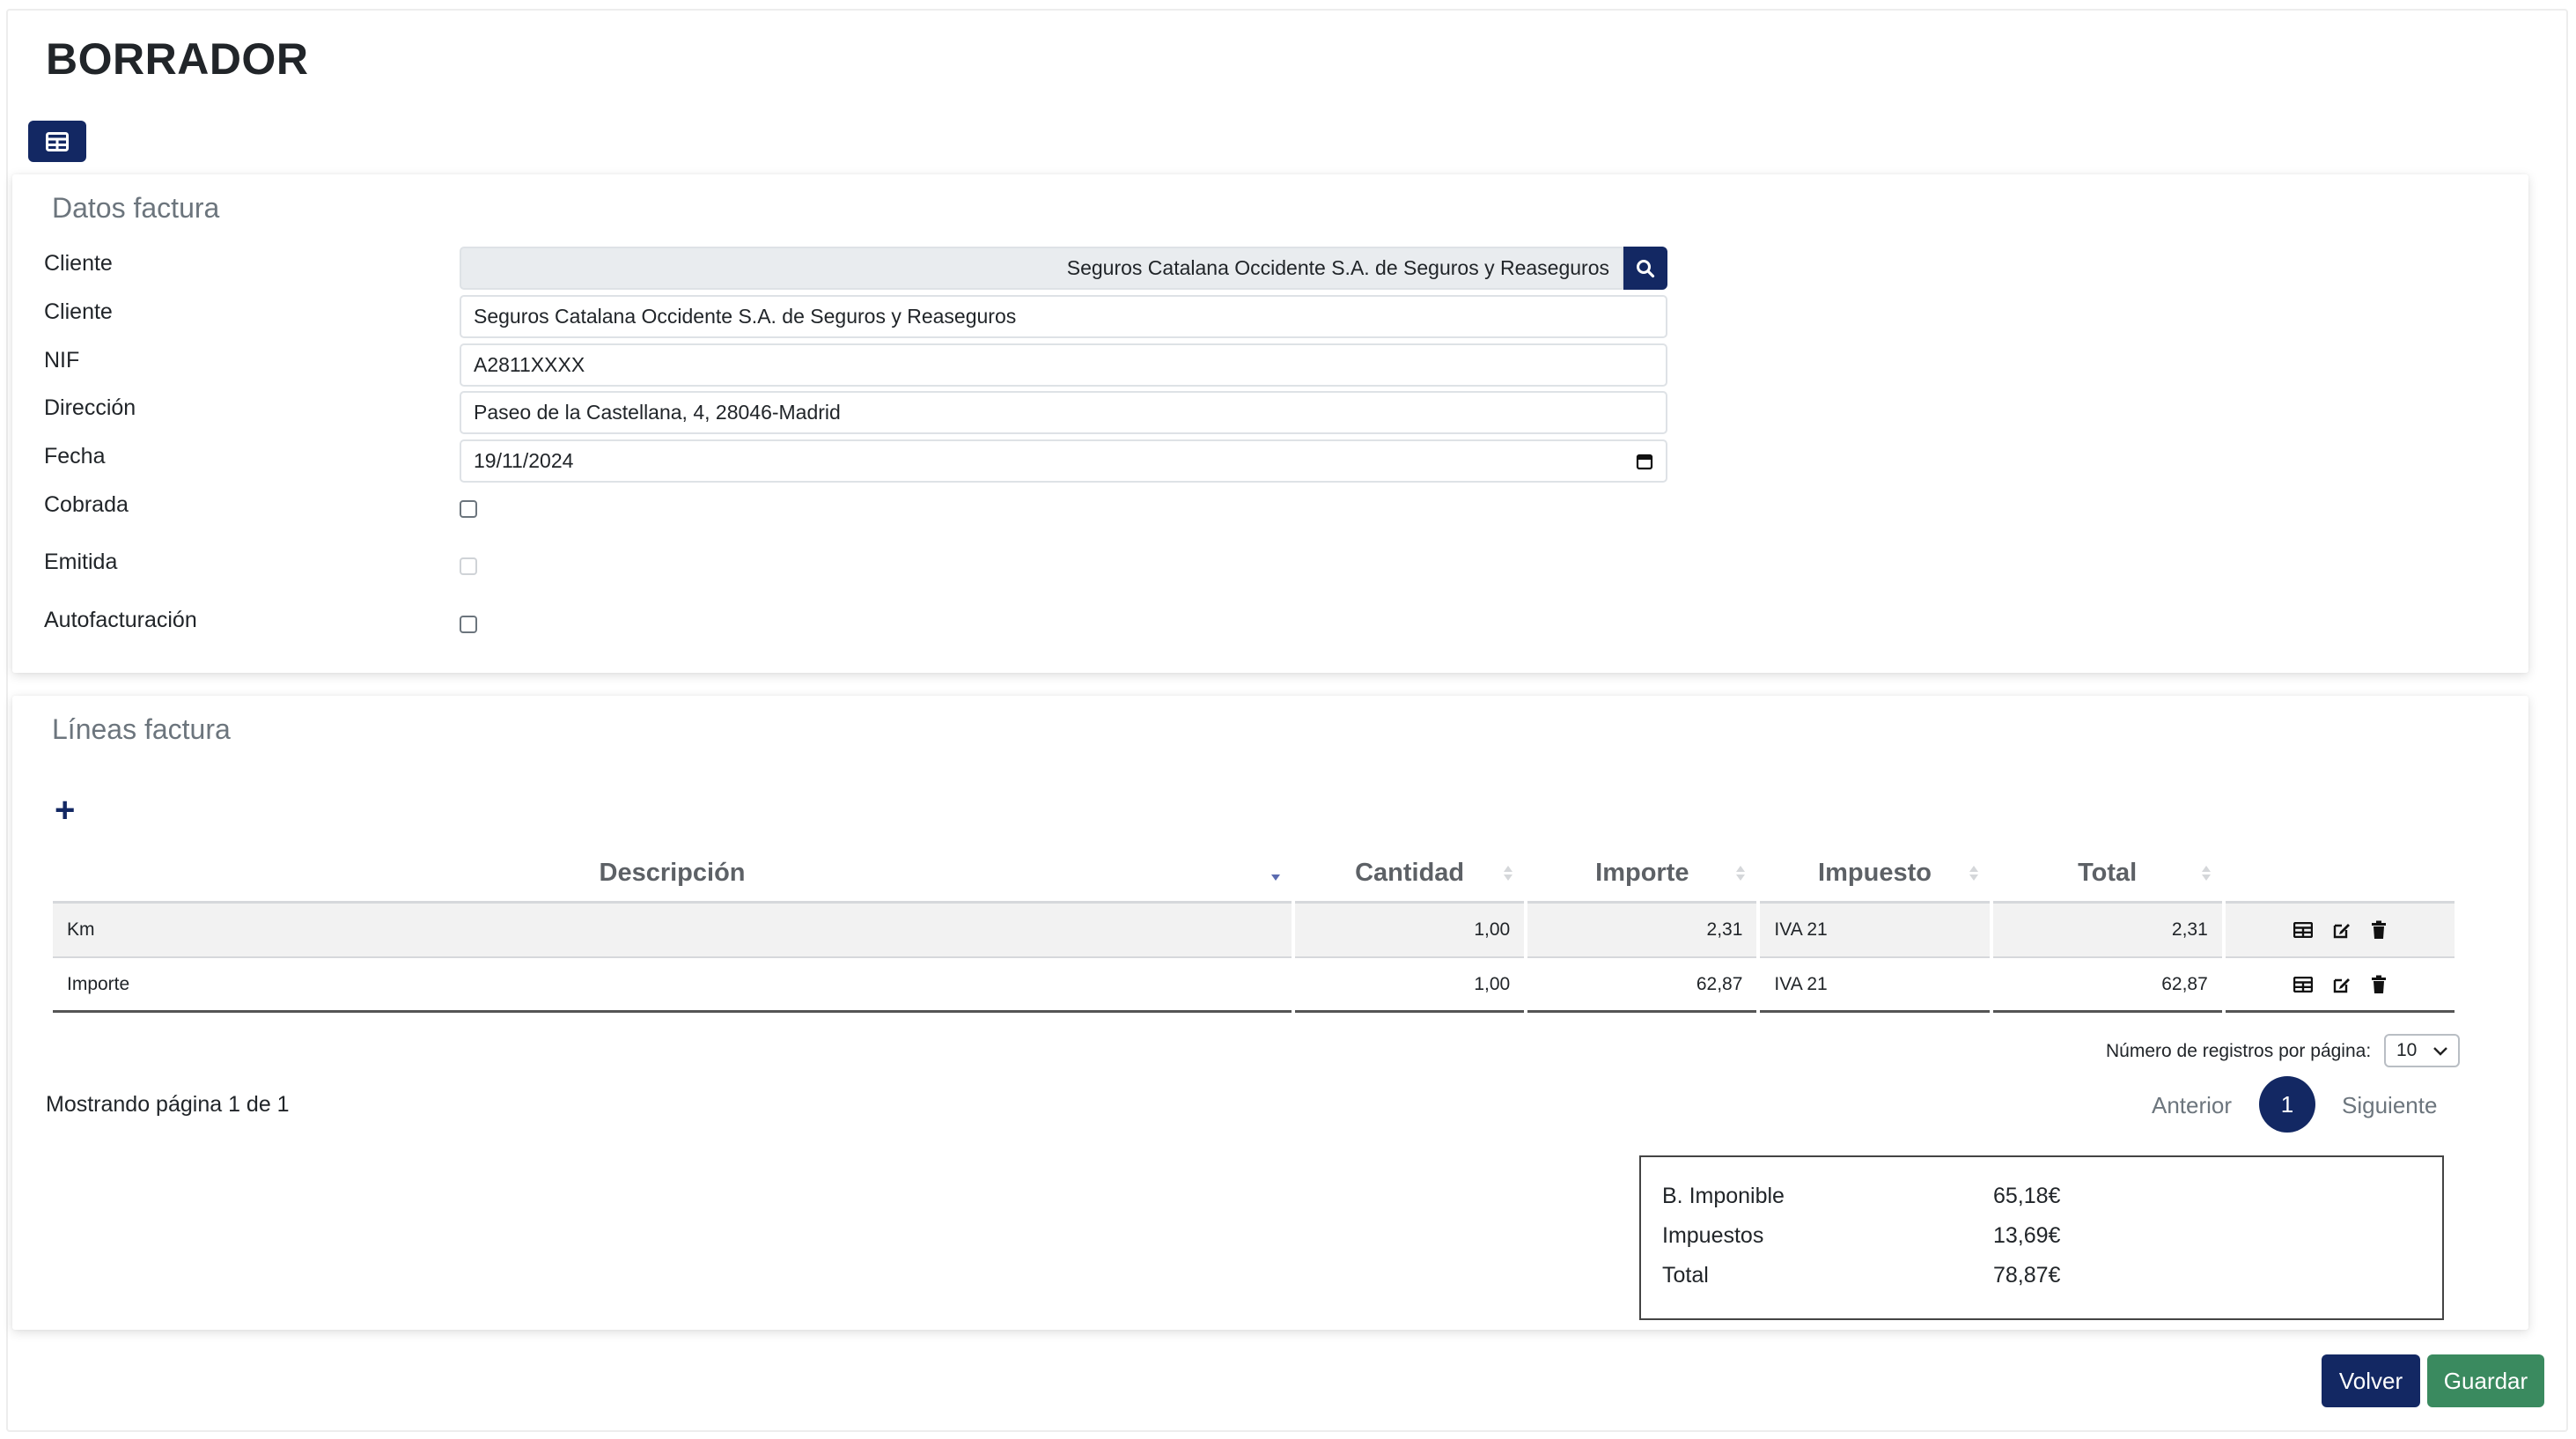  Describe the element at coordinates (2389, 1105) in the screenshot. I see `pagination-next: Siguiente` at that location.